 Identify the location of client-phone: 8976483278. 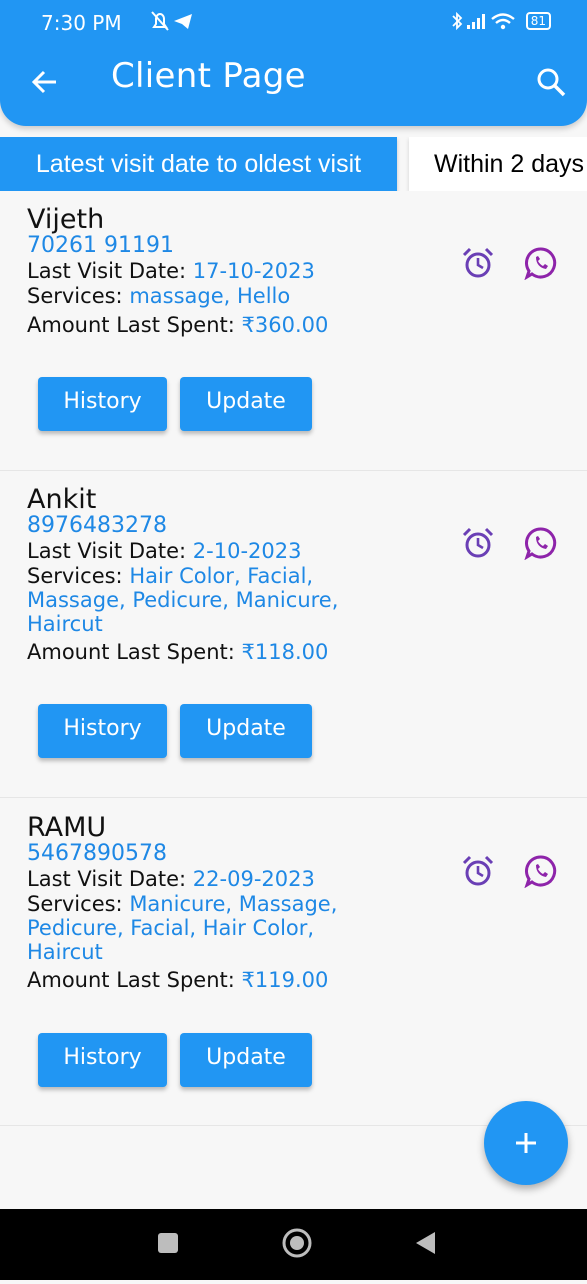
(97, 525).